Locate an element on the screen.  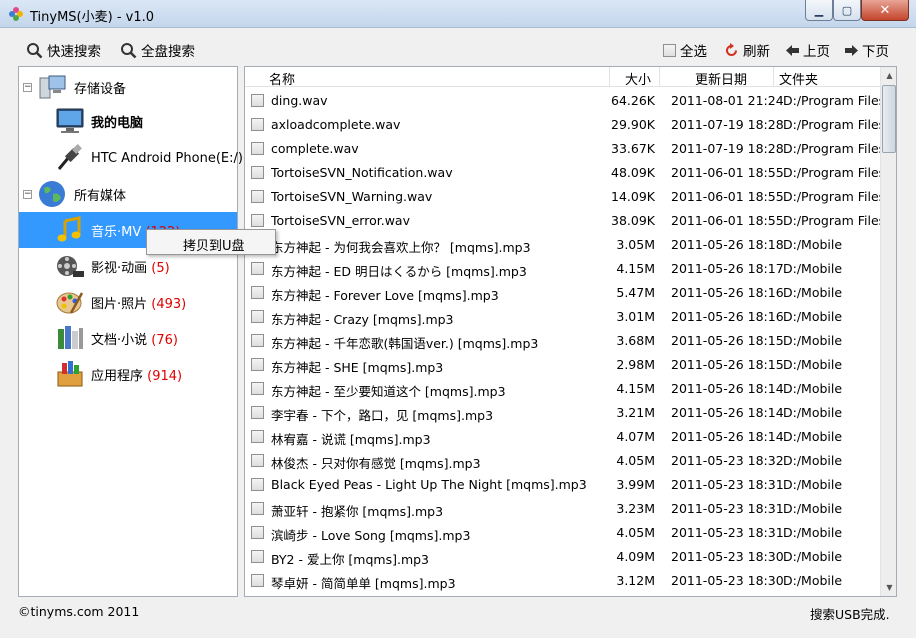
tree-node-storage: − 存储设备 is located at coordinates (128, 87).